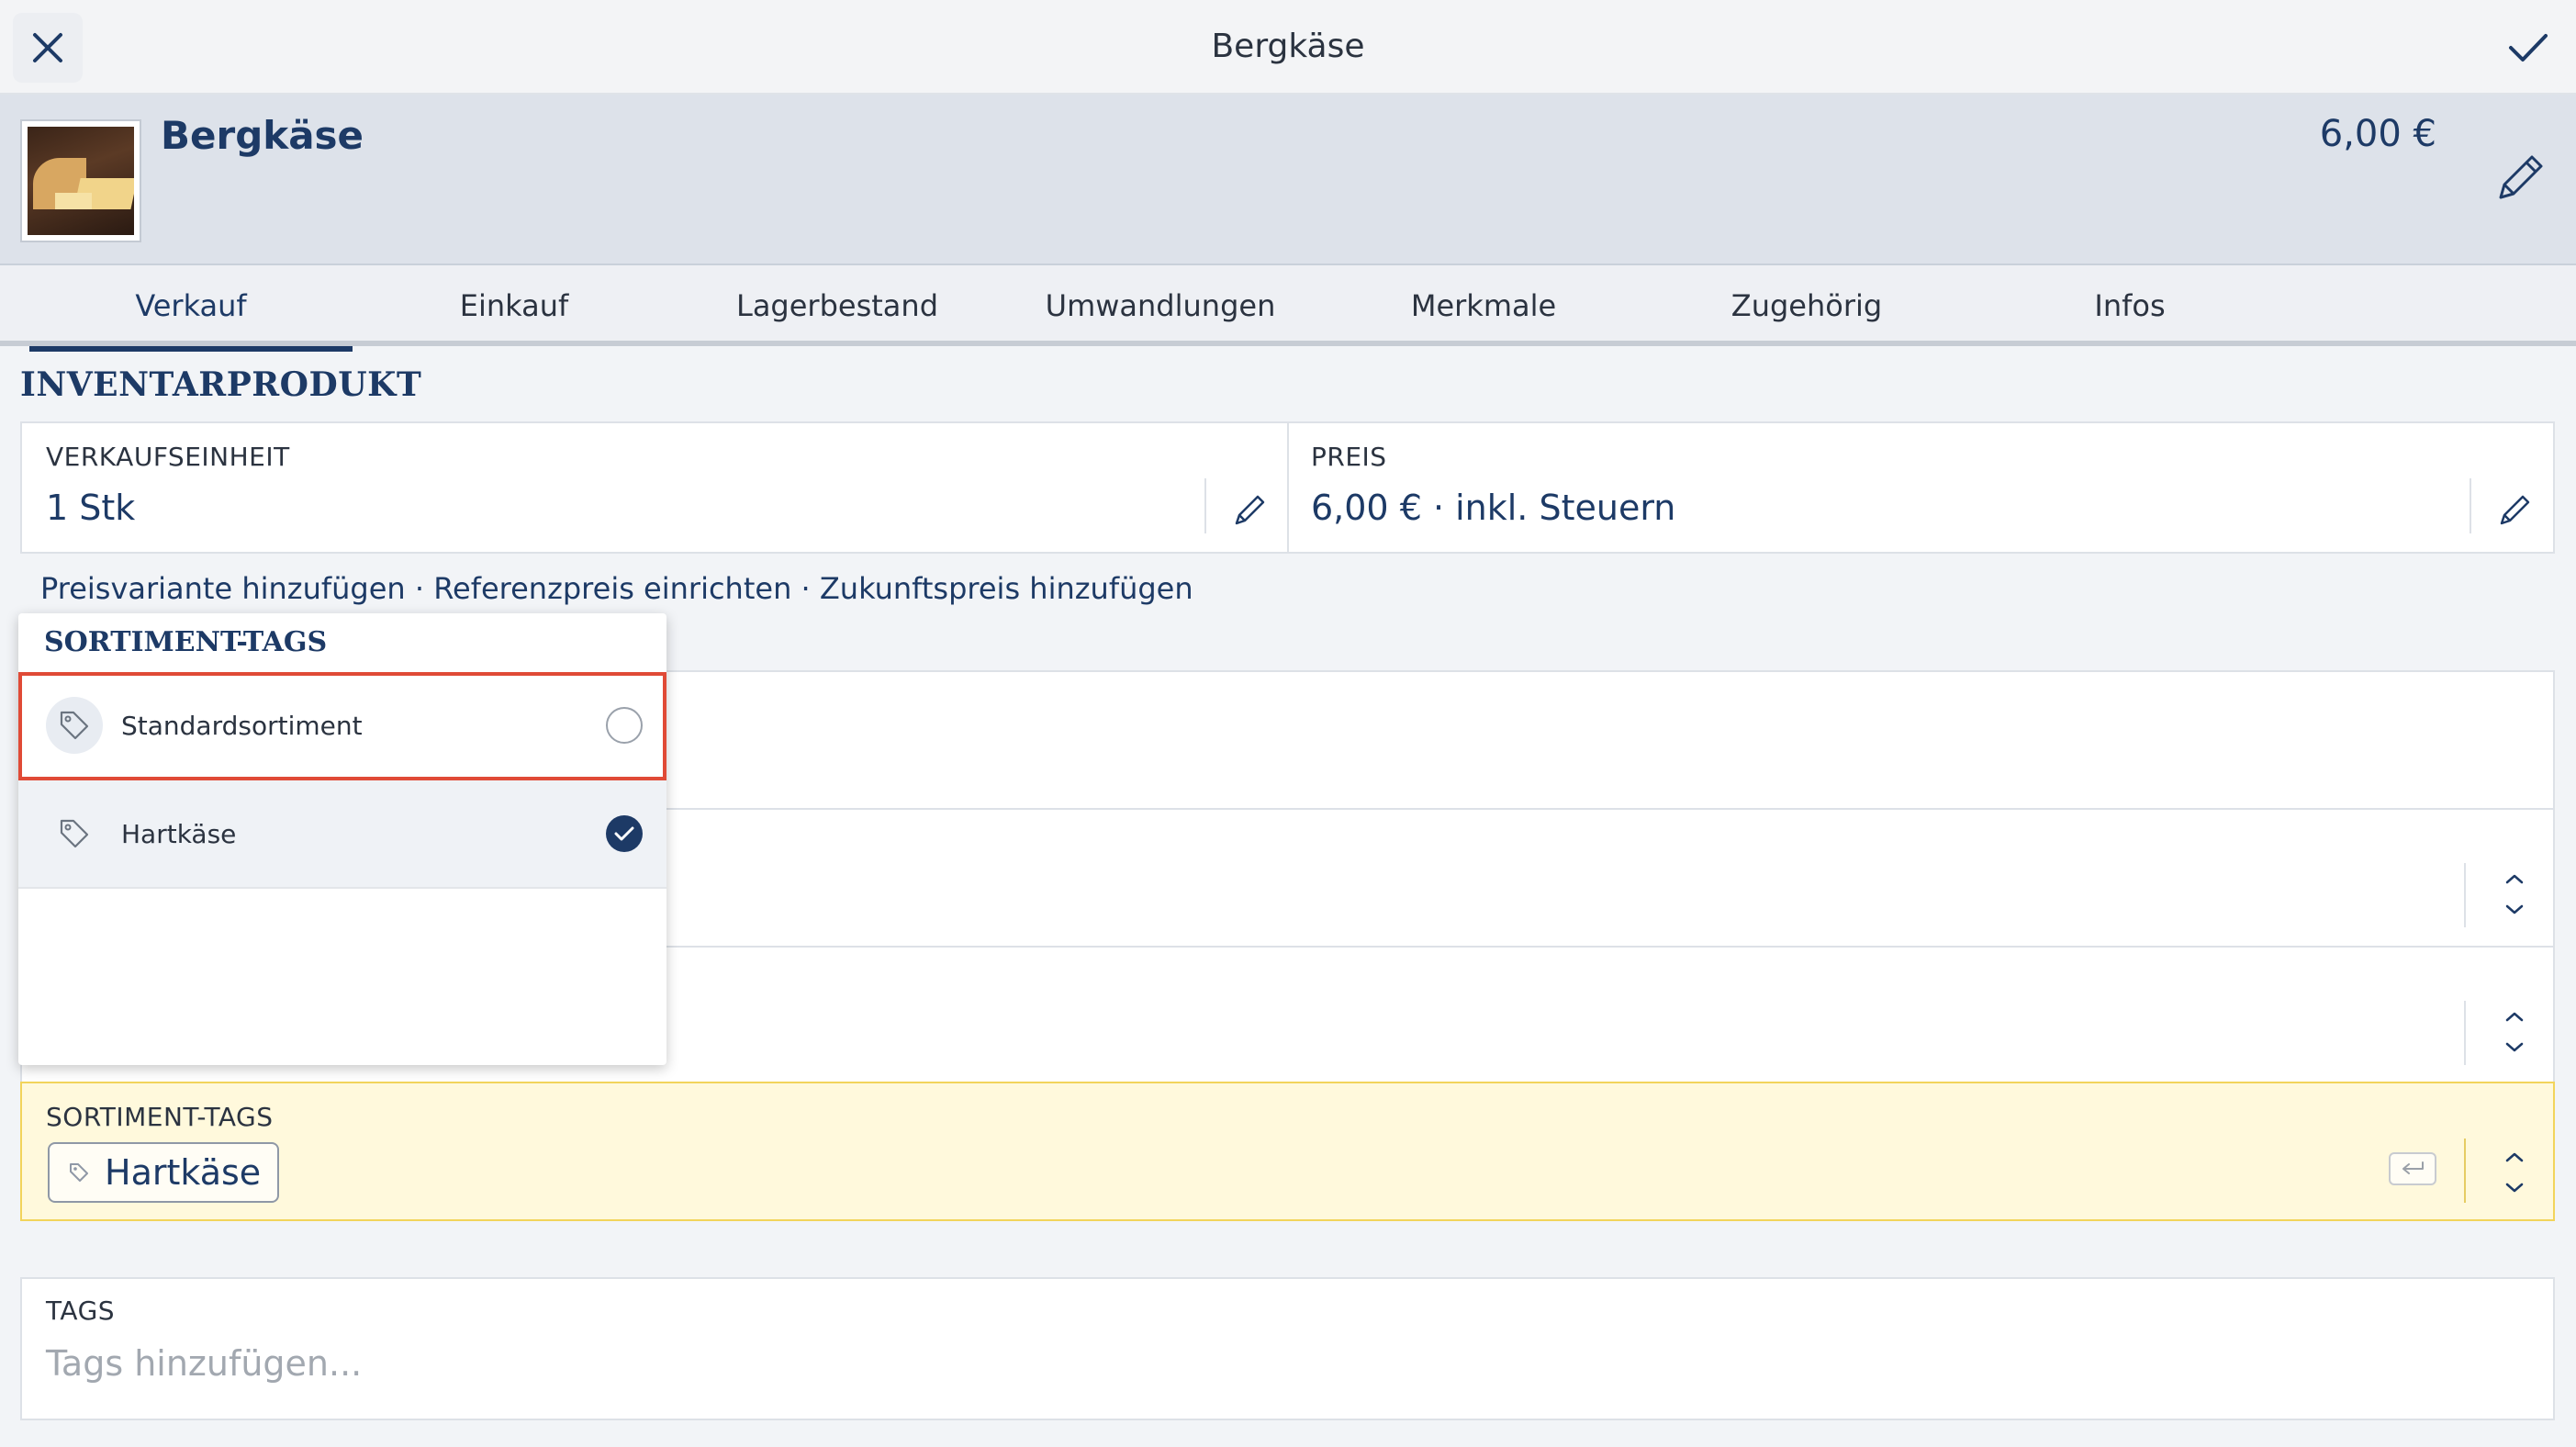 The image size is (2576, 1447). Describe the element at coordinates (837, 305) in the screenshot. I see `tab-lagerbestand: Lagerbestand` at that location.